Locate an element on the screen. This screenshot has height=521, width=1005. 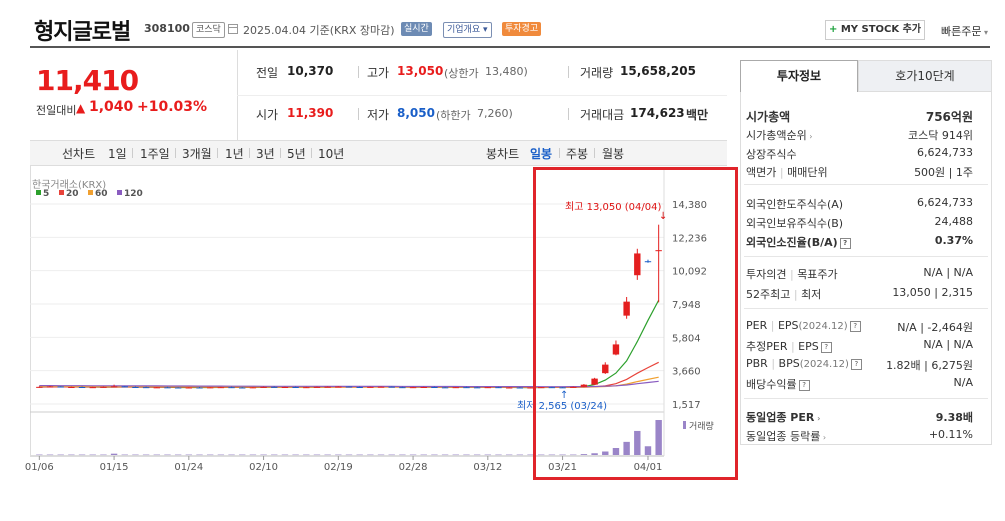
est-per-eps-value: N/A | N/A is located at coordinates (948, 344).